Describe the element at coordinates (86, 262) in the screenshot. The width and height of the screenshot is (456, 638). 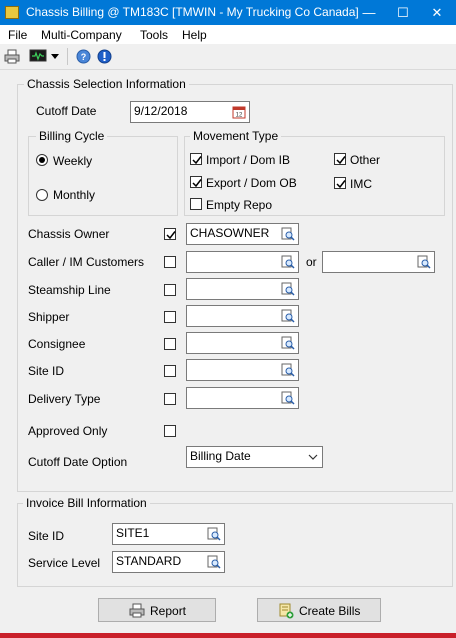
I see `caller-im-customers-label: Caller / IM Customers` at that location.